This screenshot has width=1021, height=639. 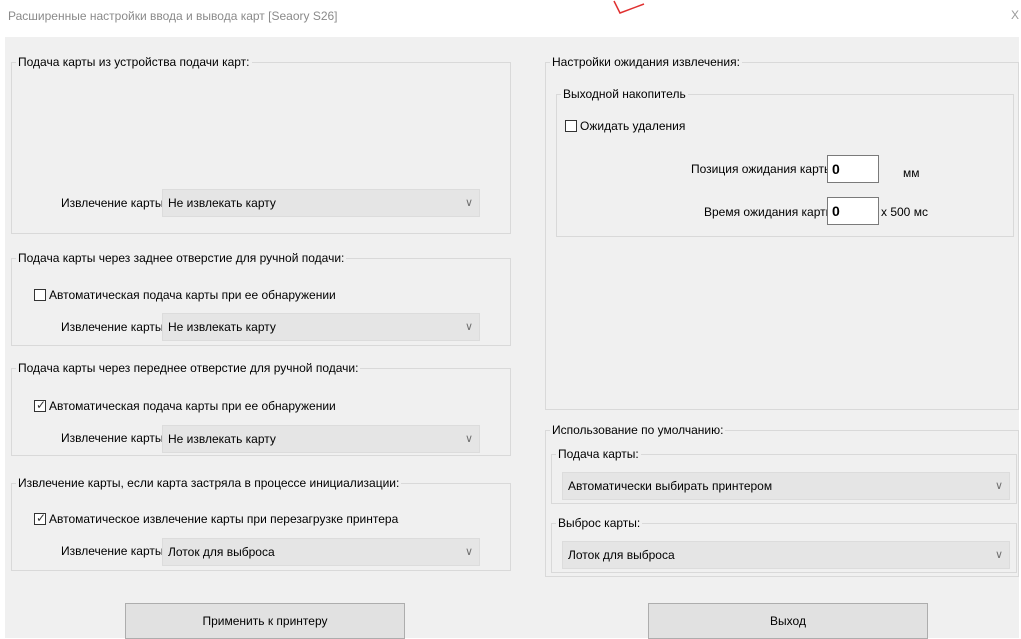 What do you see at coordinates (321, 203) in the screenshot?
I see `feeder-eject-select: Не извлекать карту ∨` at bounding box center [321, 203].